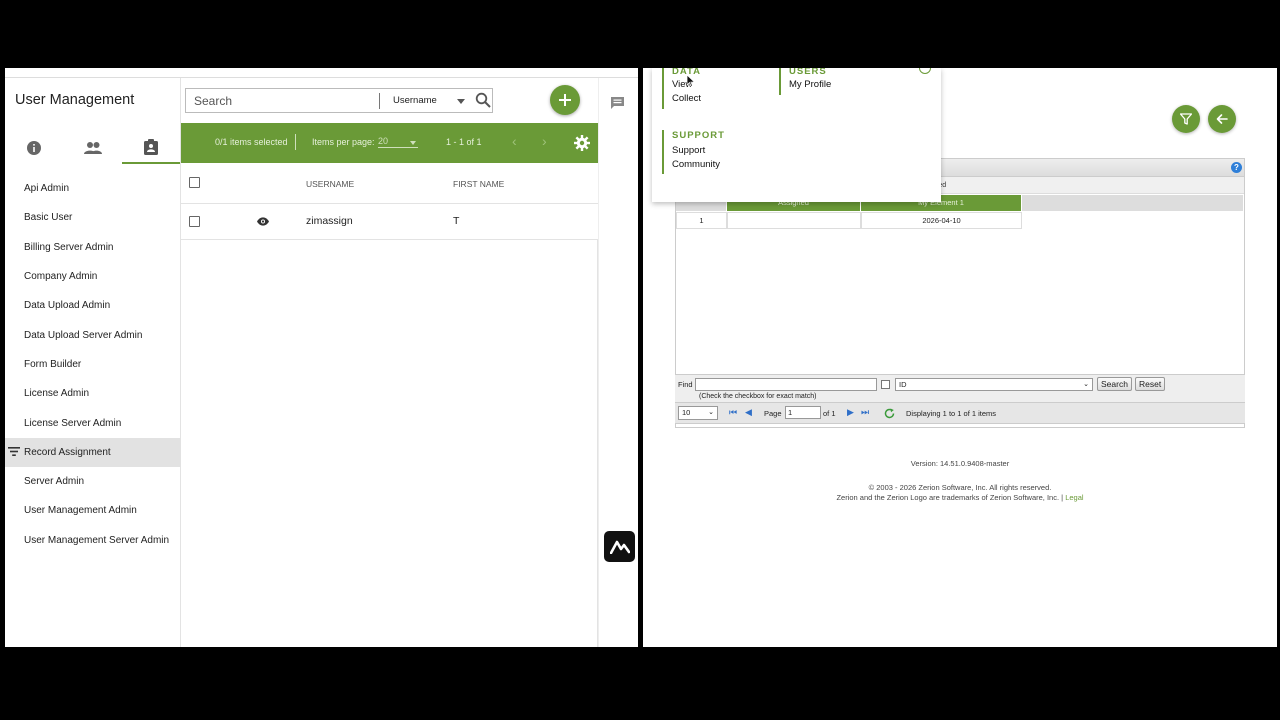  I want to click on refresh-icon, so click(889, 413).